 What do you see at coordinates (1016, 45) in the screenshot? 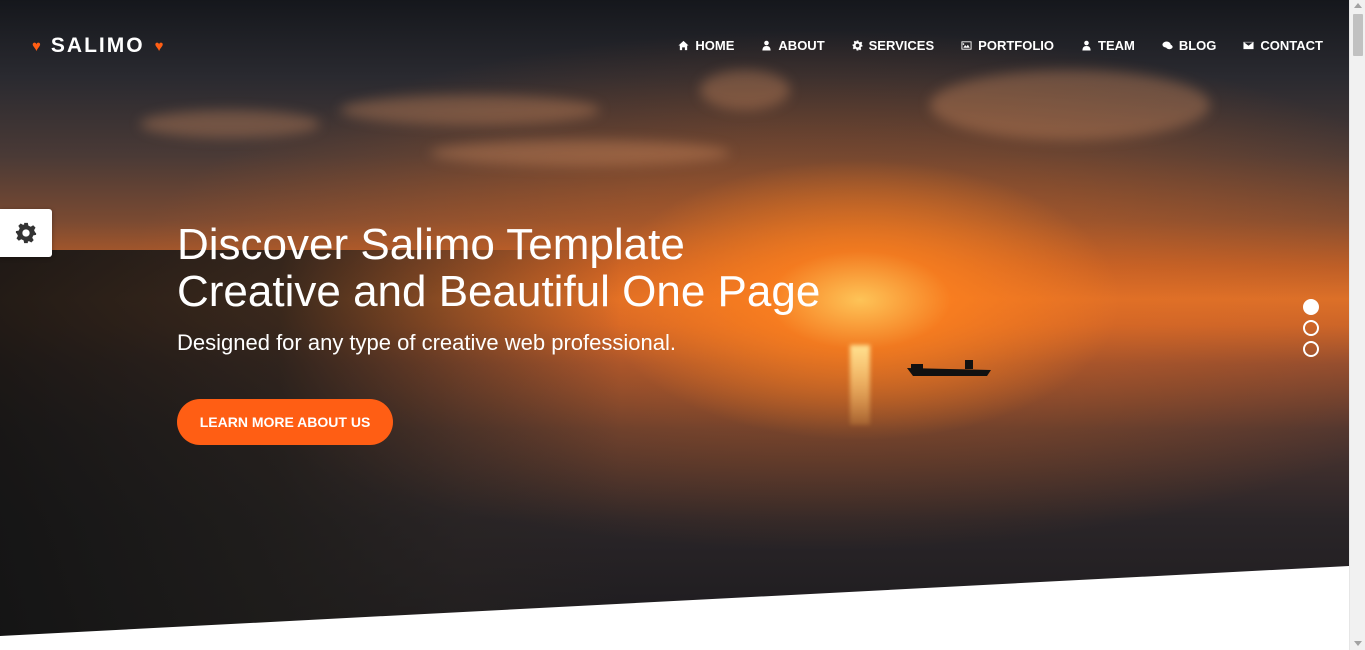
I see `nav-label: PORTFOLIO` at bounding box center [1016, 45].